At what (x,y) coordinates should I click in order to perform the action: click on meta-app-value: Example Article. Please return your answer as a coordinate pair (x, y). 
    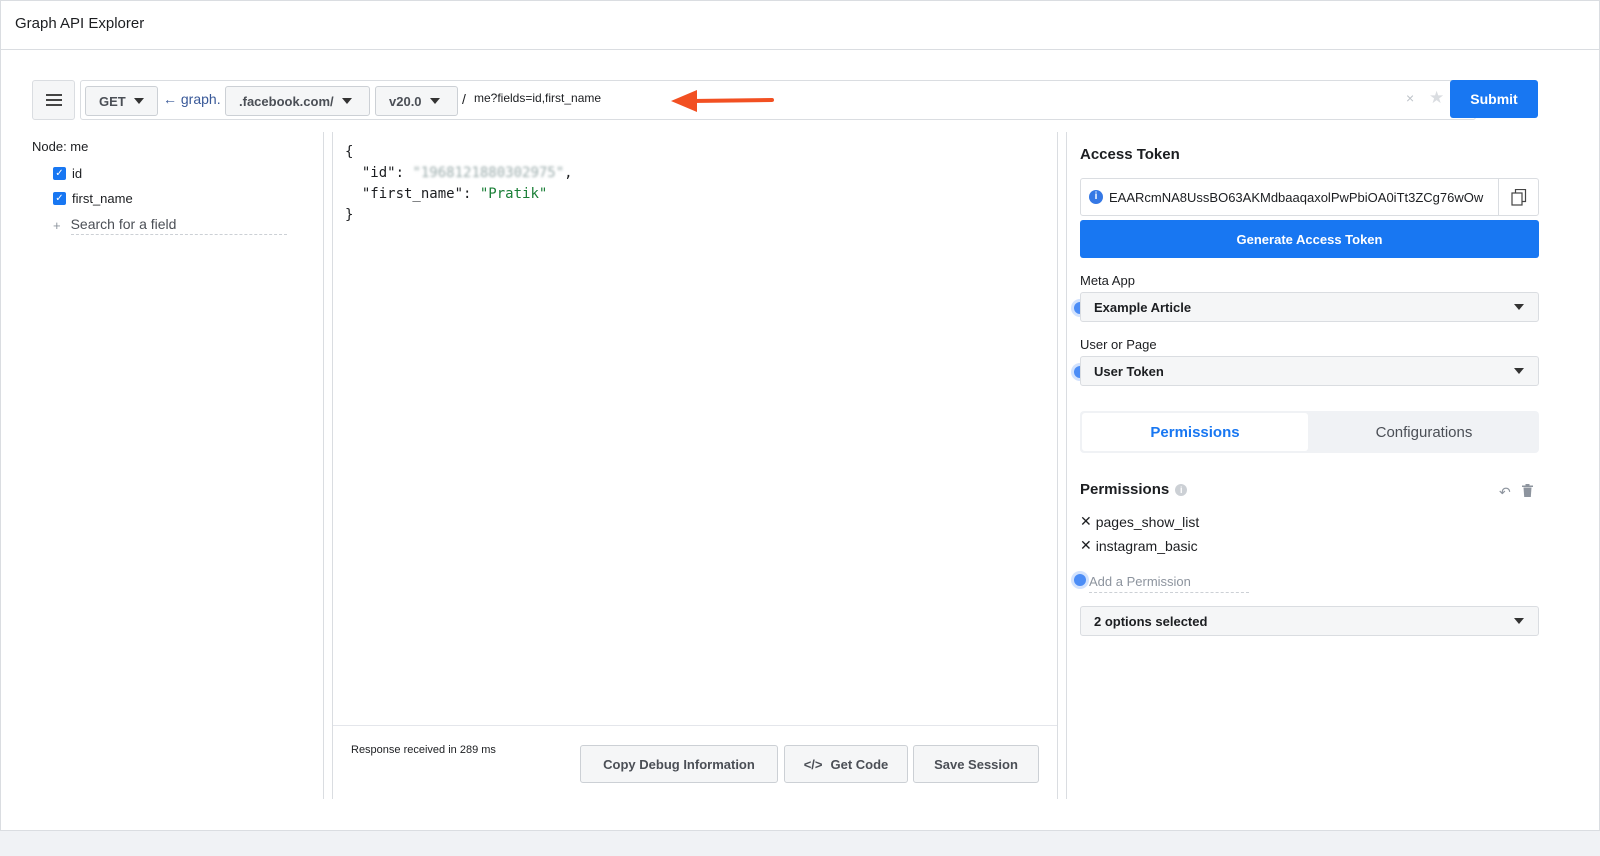
    Looking at the image, I should click on (1143, 307).